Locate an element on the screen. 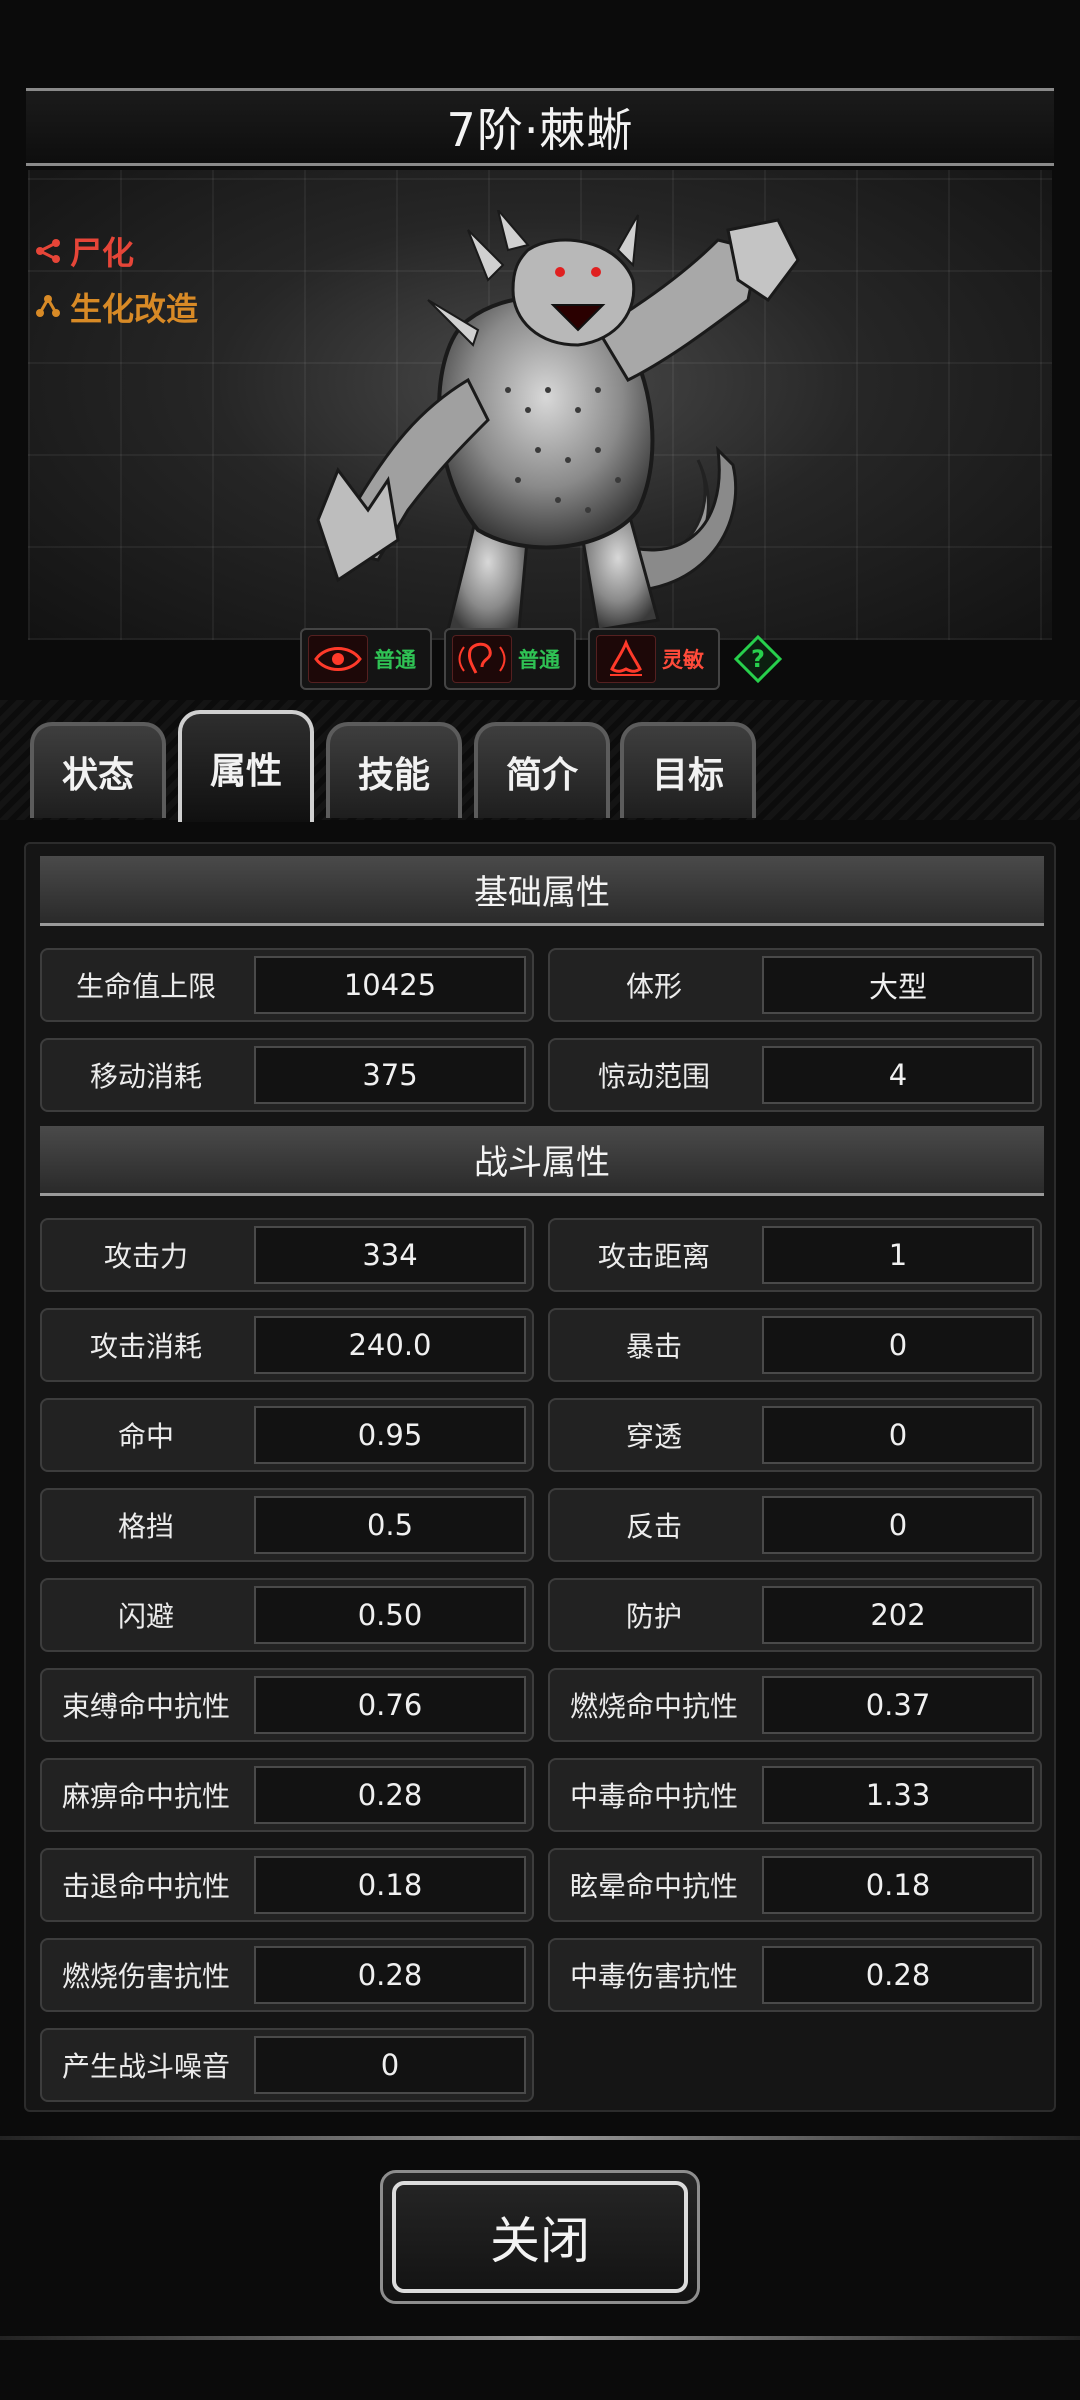 Image resolution: width=1080 pixels, height=2400 pixels. stat-burn-damage-resist: 燃烧伤害抗性 0.28 is located at coordinates (287, 1975).